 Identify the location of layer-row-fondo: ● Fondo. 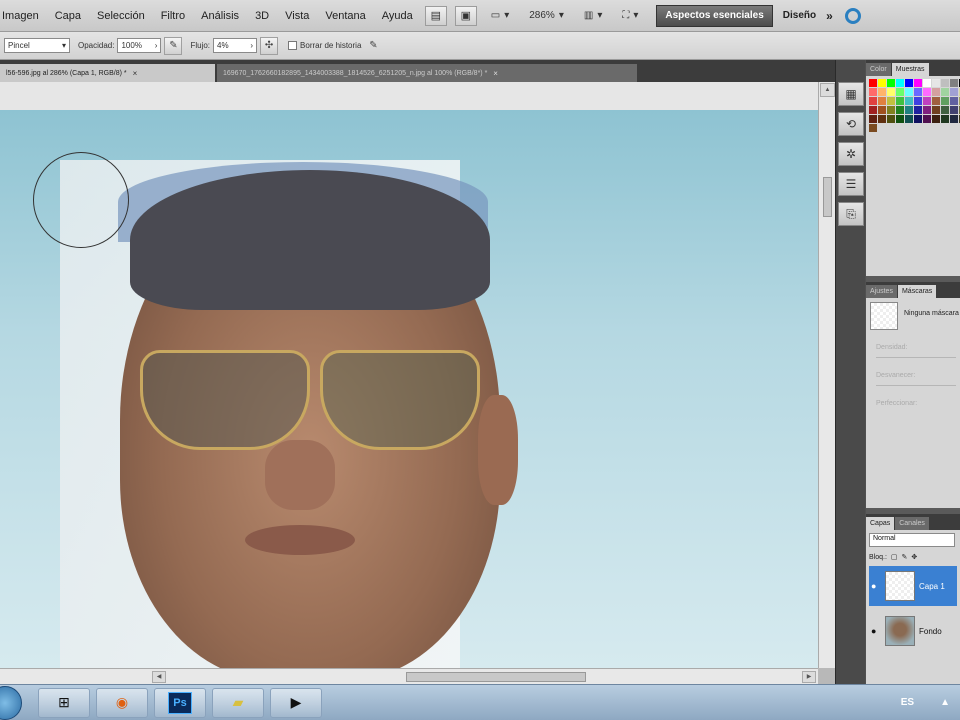
(913, 631).